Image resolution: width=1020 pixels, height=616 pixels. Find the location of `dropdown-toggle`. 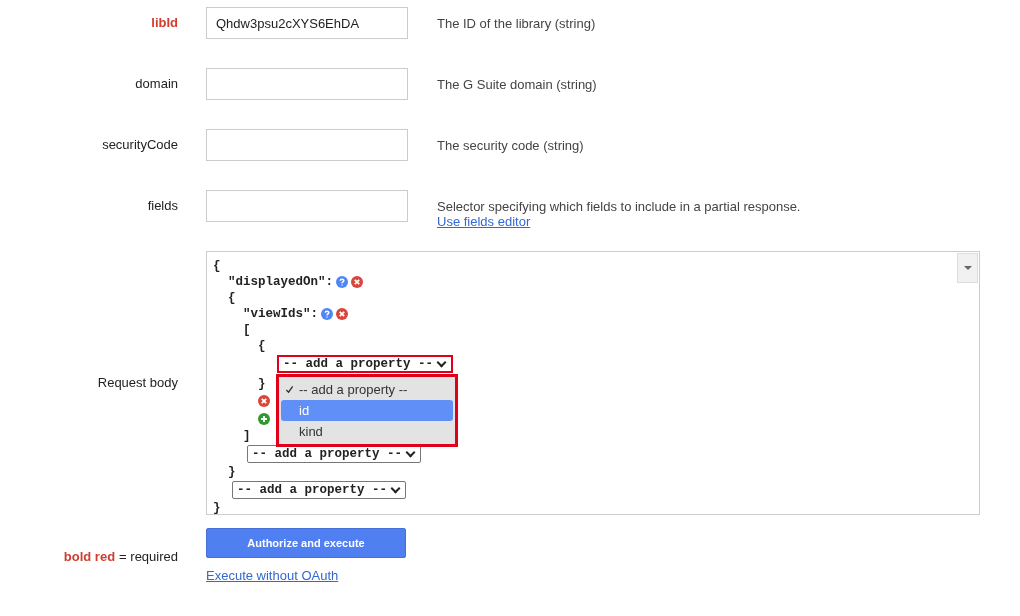

dropdown-toggle is located at coordinates (967, 268).